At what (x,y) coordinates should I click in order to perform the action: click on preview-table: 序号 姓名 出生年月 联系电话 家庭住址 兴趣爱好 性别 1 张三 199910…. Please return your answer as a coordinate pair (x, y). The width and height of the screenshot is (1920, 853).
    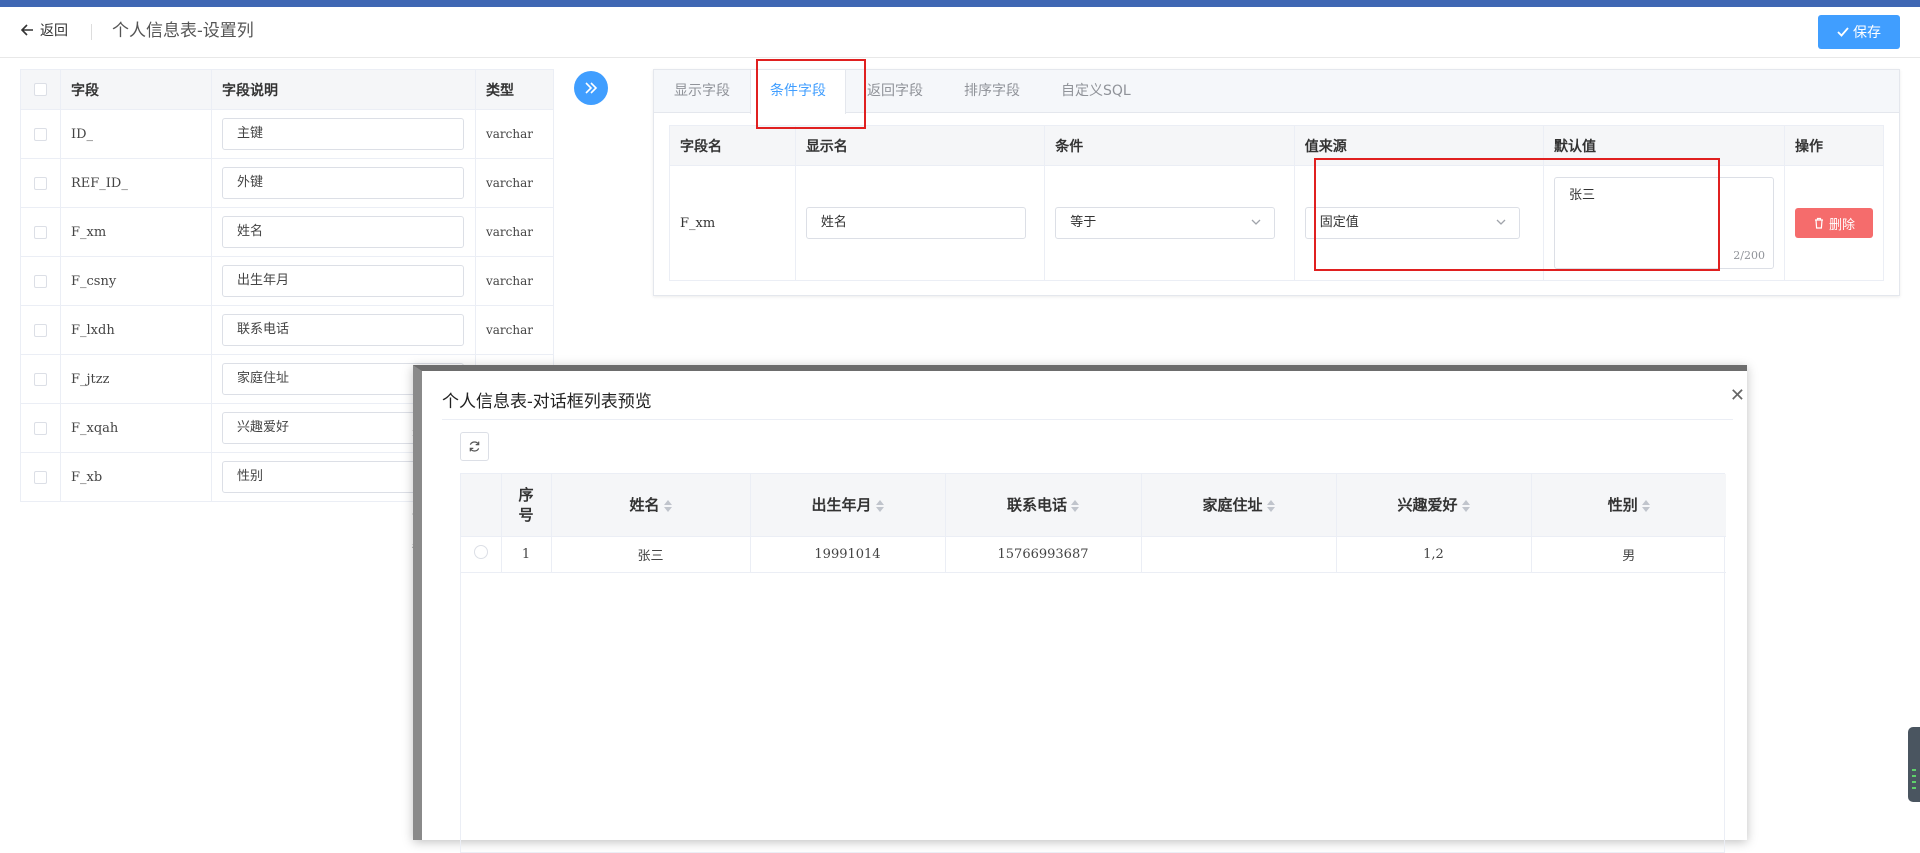
    Looking at the image, I should click on (1093, 523).